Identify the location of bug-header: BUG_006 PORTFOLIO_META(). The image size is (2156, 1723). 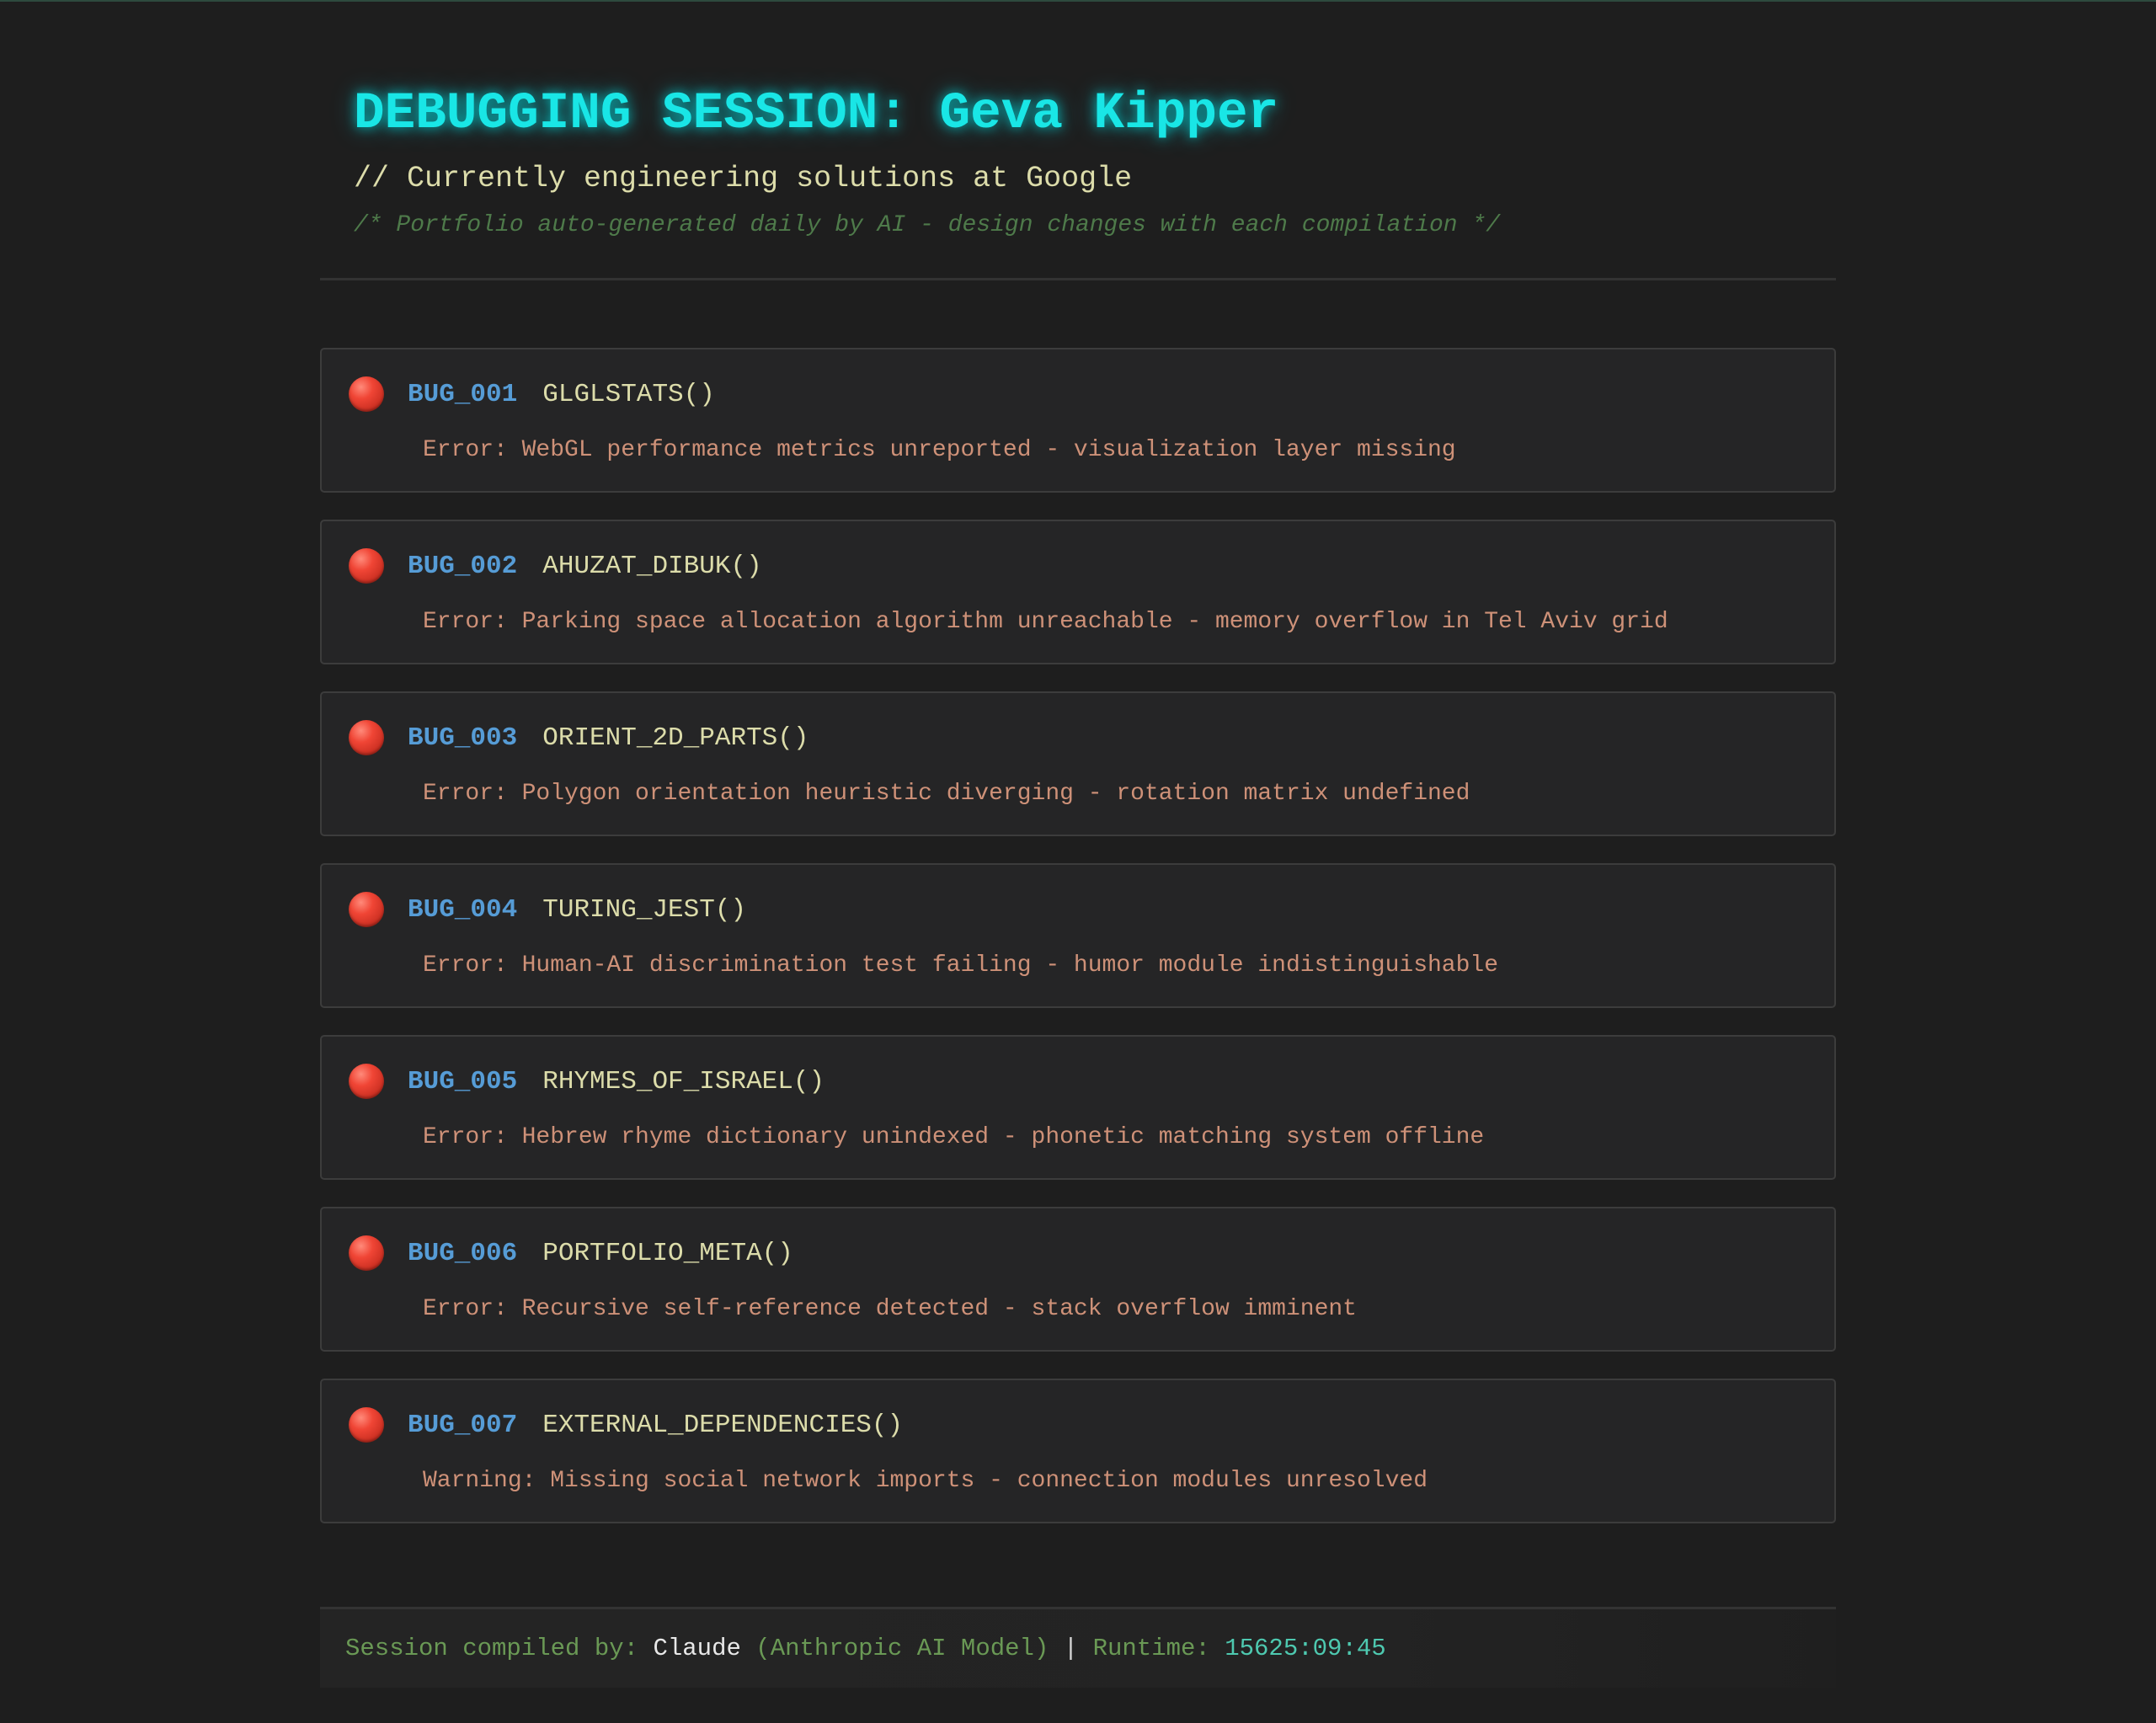
(571, 1253).